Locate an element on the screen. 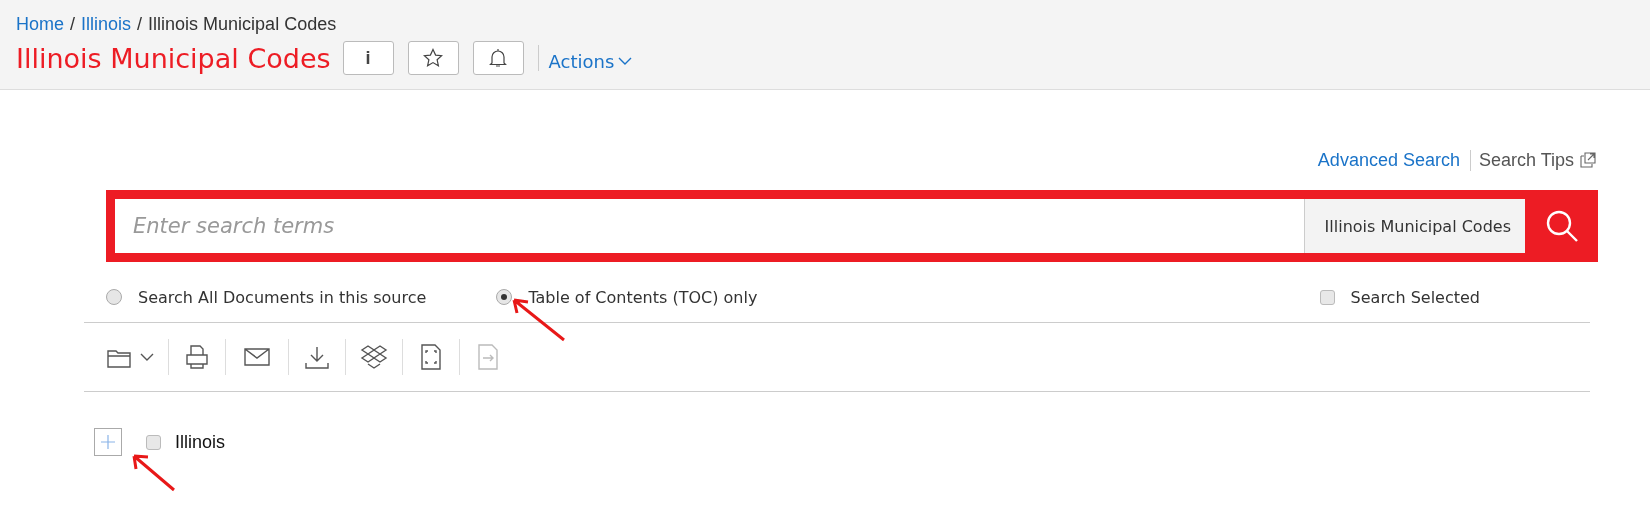  scope-option: Search All Documents in this source is located at coordinates (266, 297).